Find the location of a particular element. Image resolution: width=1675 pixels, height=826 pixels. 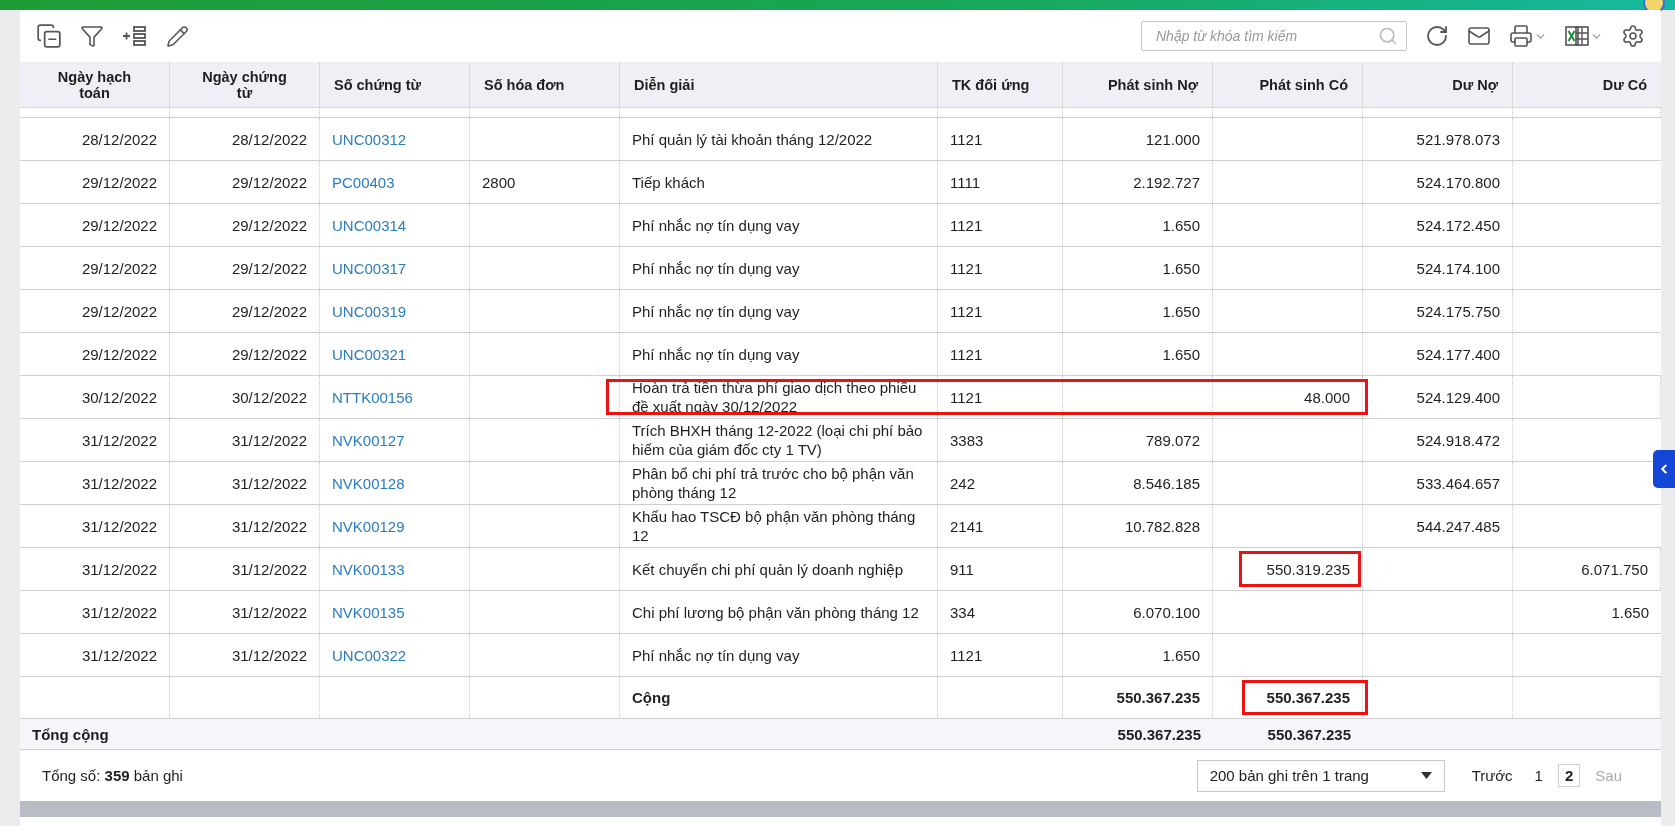

voucher-link: NVK00133 is located at coordinates (368, 569).